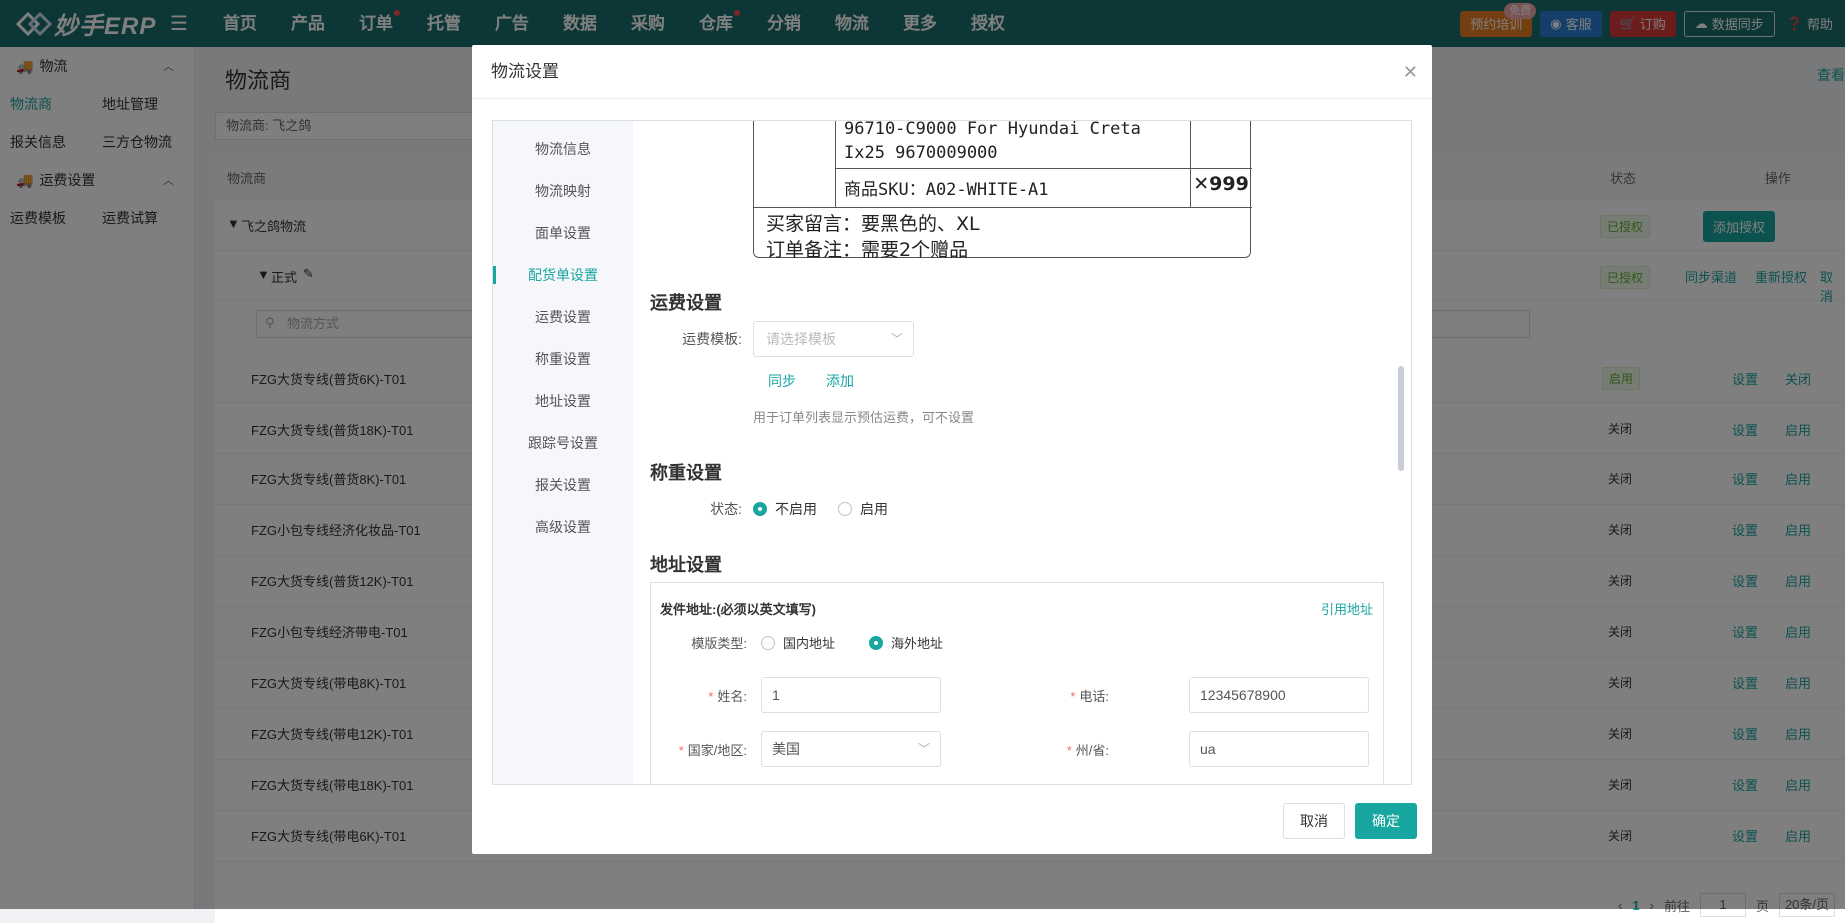  What do you see at coordinates (719, 643) in the screenshot?
I see `template-type-label: 模版类型:` at bounding box center [719, 643].